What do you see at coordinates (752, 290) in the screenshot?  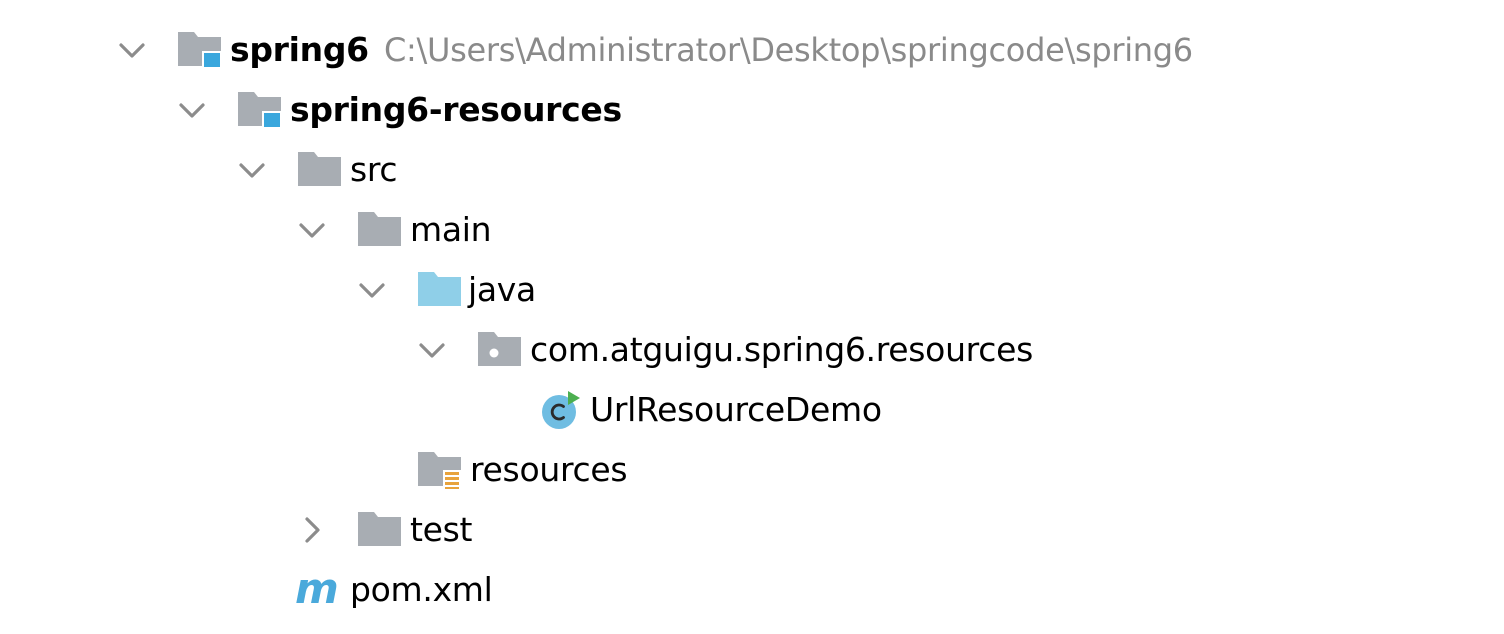 I see `tree-row-java: java` at bounding box center [752, 290].